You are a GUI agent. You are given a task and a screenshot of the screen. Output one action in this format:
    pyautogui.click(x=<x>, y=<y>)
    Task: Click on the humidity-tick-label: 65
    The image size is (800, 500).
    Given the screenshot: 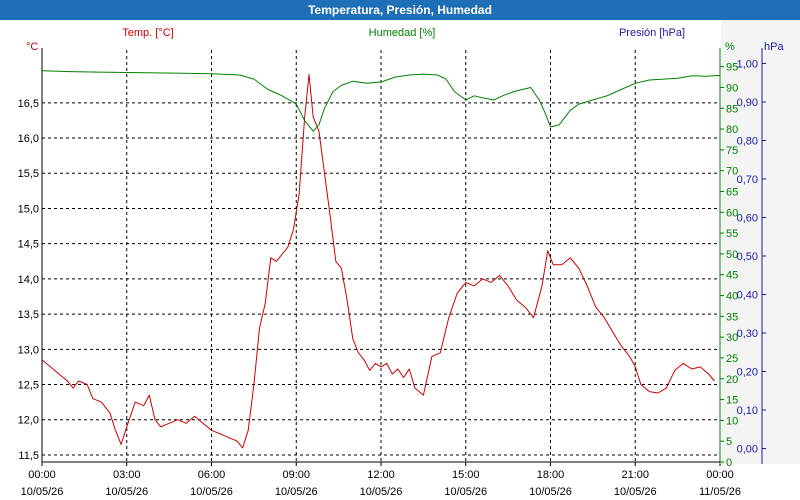 What is the action you would take?
    pyautogui.click(x=732, y=192)
    